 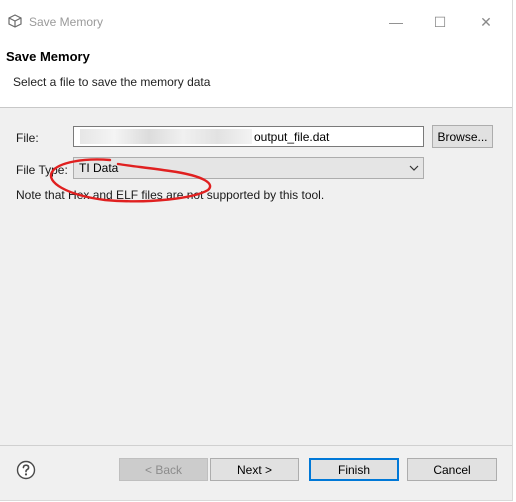 I want to click on file-type-label: File Type:, so click(x=42, y=170).